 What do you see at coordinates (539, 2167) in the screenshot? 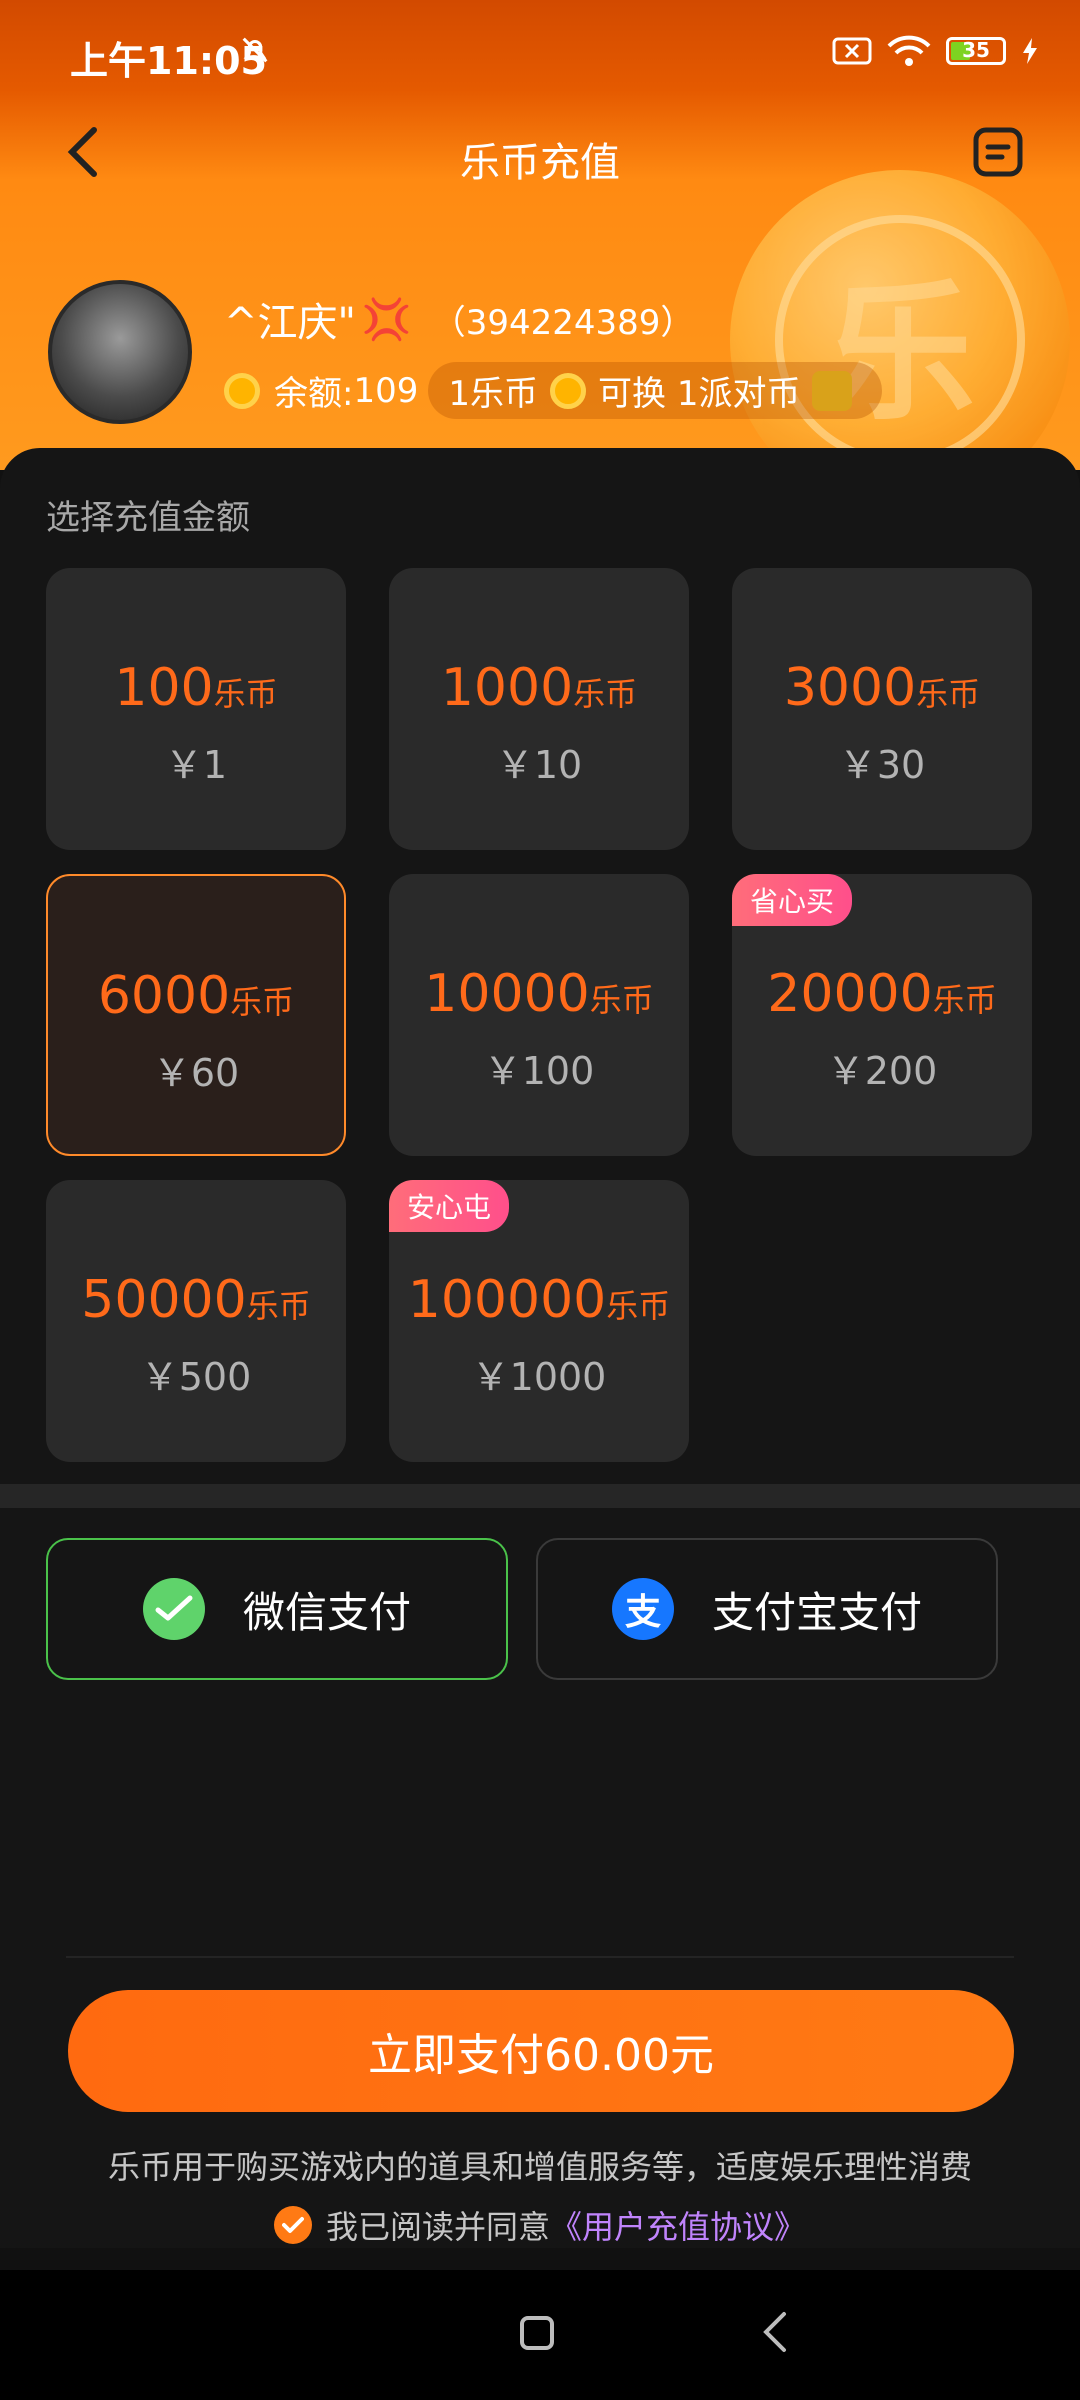
I see `disclaimer-text: 乐币用于购买游戏内的道具和增值服务等，适度娱乐理性消费` at bounding box center [539, 2167].